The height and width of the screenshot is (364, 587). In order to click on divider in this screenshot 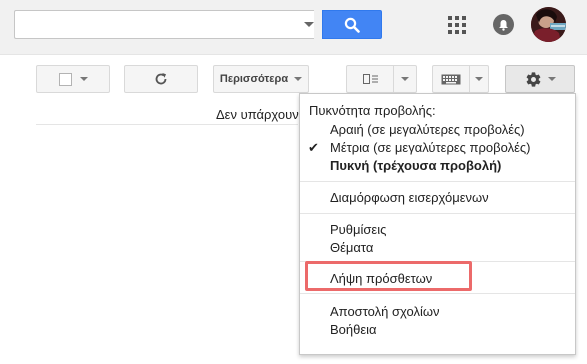, I will do `click(167, 124)`.